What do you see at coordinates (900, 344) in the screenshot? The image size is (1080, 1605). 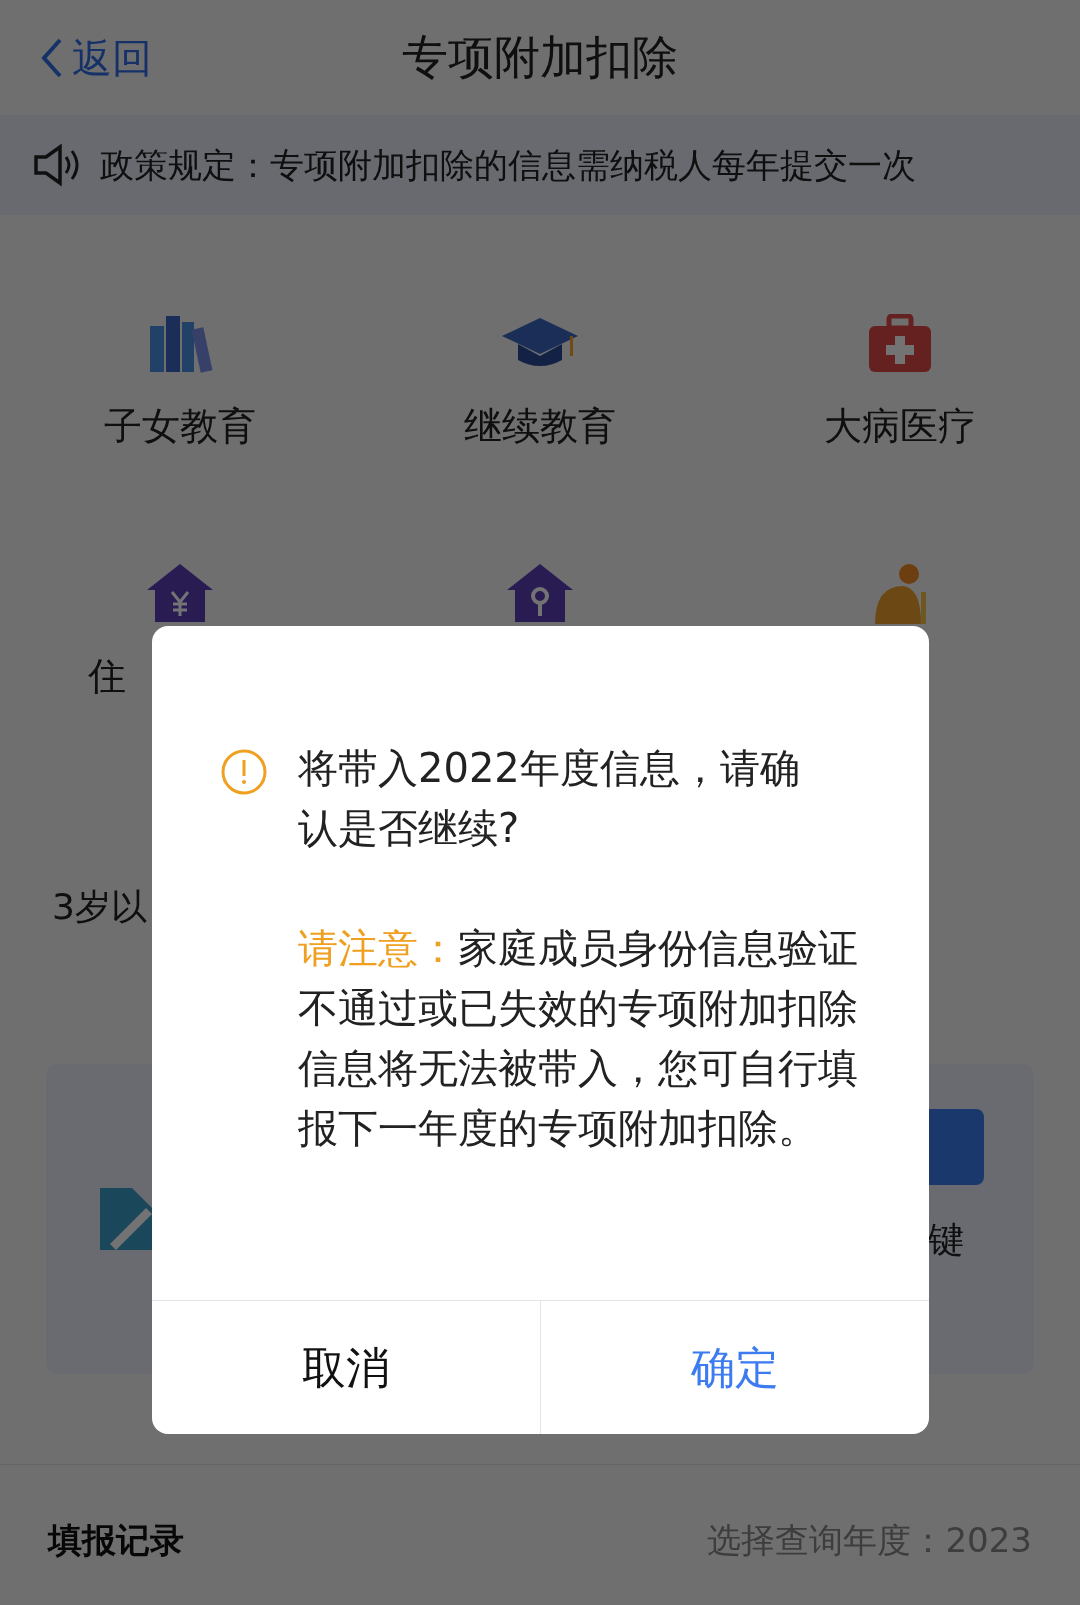 I see `medical-kit-icon` at bounding box center [900, 344].